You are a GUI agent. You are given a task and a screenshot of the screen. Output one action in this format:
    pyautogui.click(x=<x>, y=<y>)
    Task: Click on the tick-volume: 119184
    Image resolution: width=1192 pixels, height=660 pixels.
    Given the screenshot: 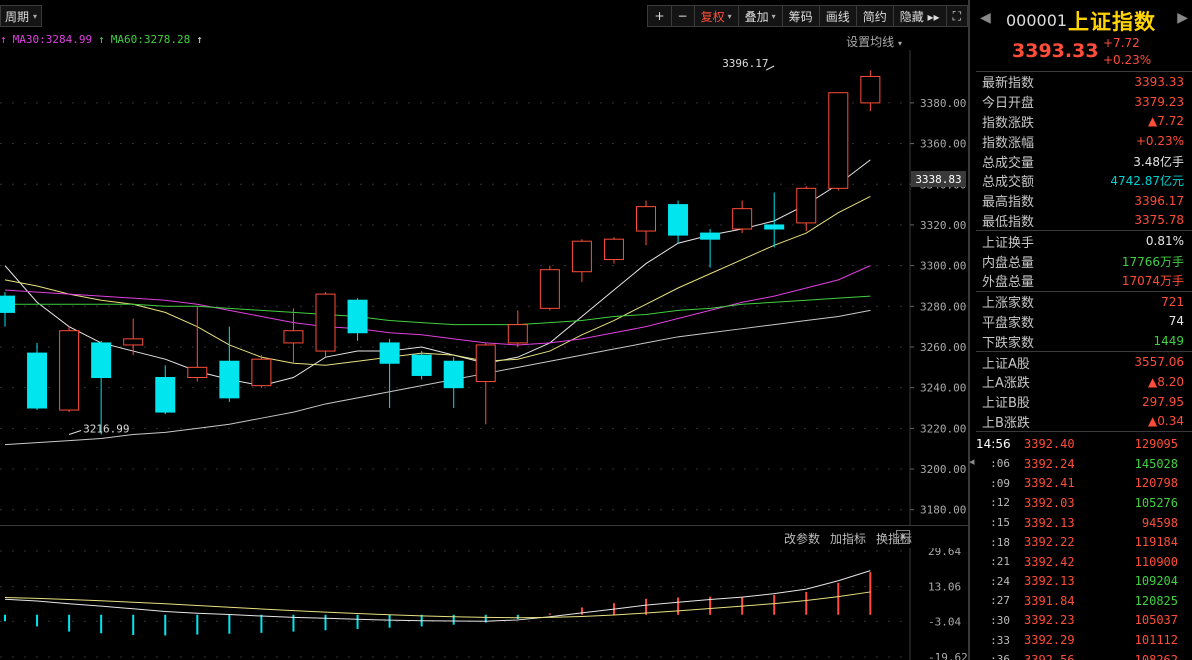 What is the action you would take?
    pyautogui.click(x=1156, y=542)
    